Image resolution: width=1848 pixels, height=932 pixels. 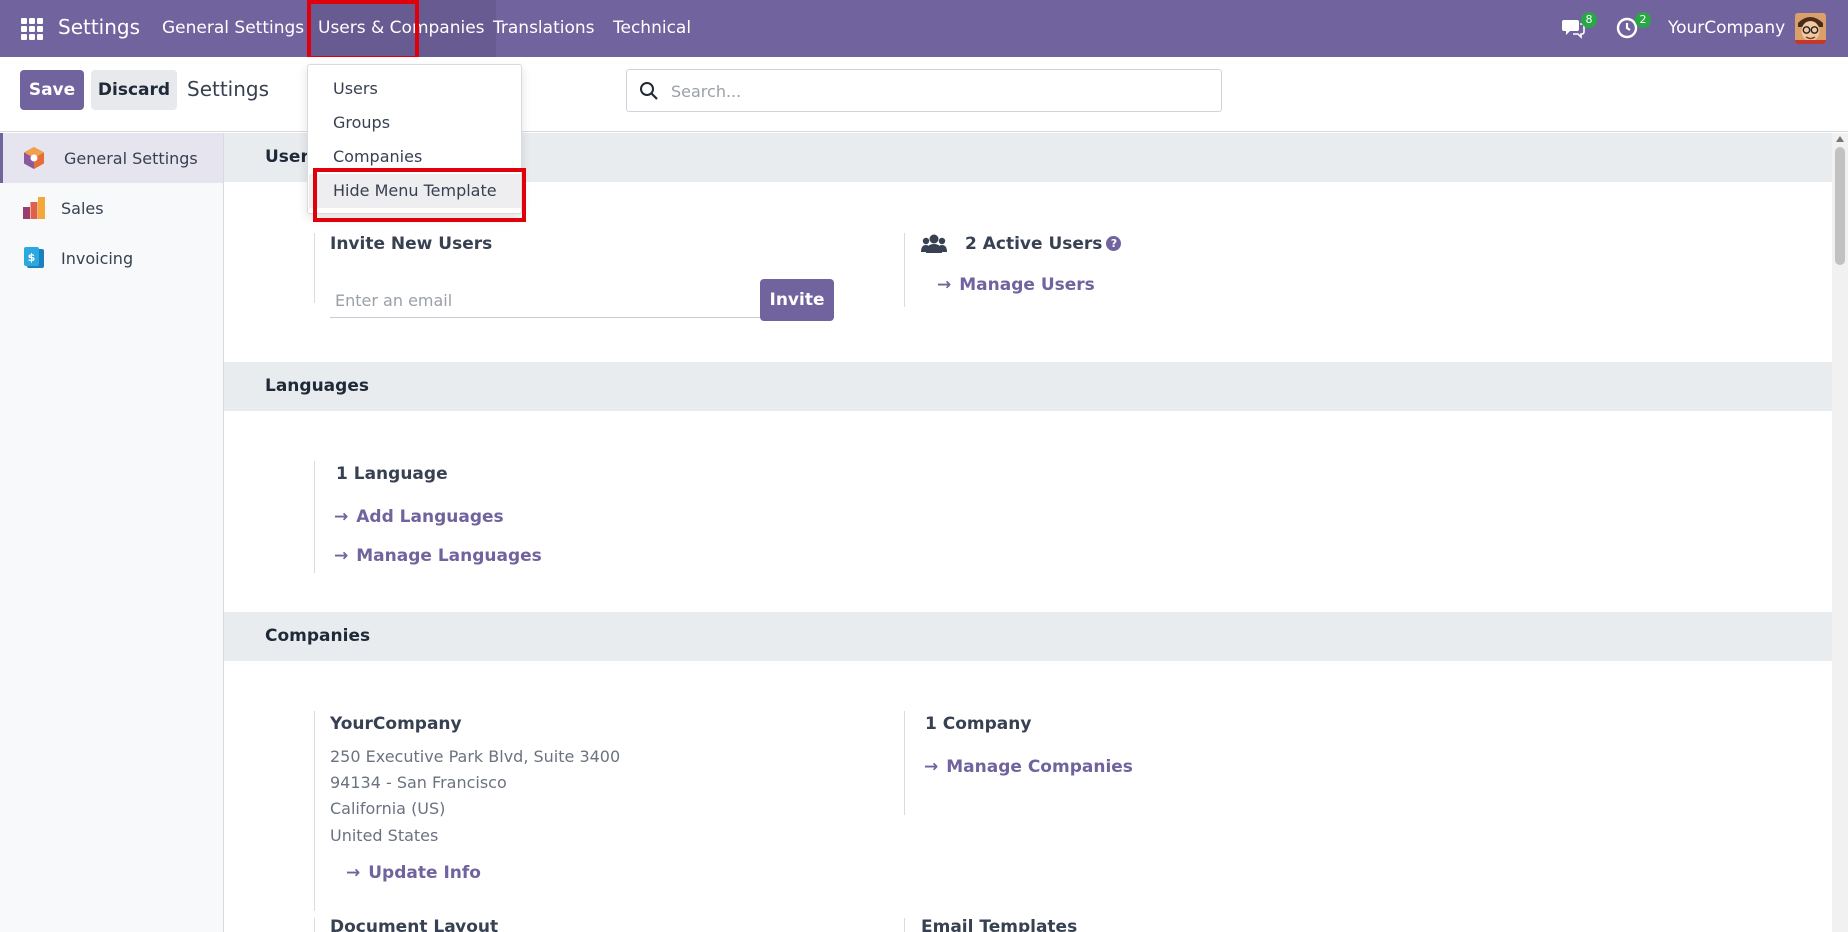 I want to click on dropdown-item-hide-menu-template: Hide Menu Template, so click(x=415, y=191).